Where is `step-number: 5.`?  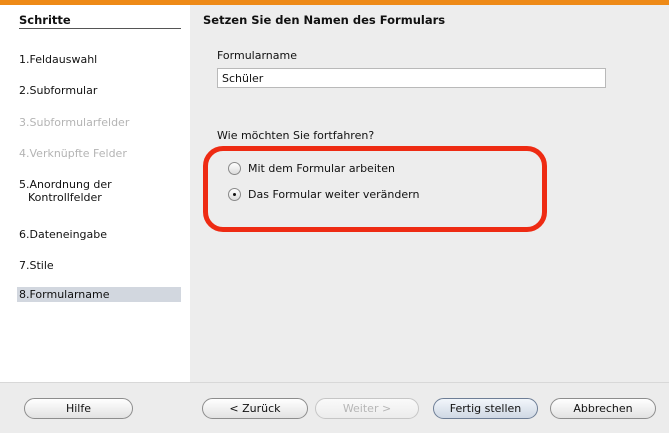 step-number: 5. is located at coordinates (24, 184).